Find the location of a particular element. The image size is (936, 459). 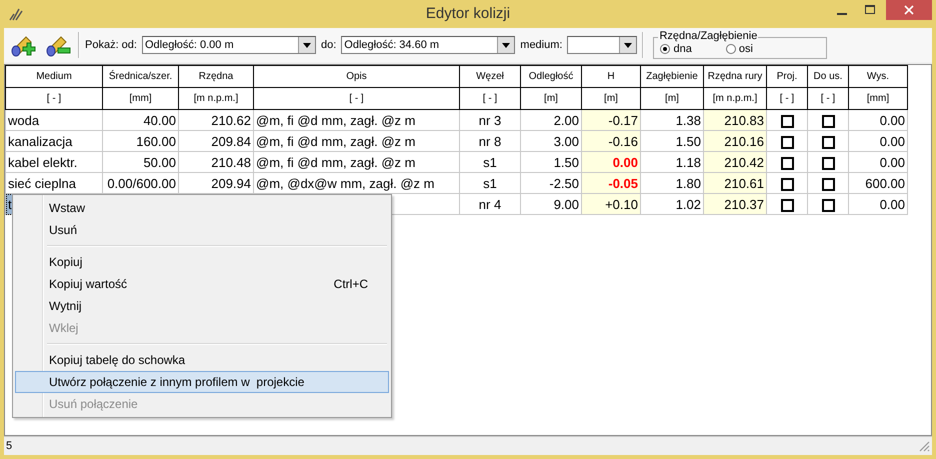

medium-dropdown is located at coordinates (602, 45).